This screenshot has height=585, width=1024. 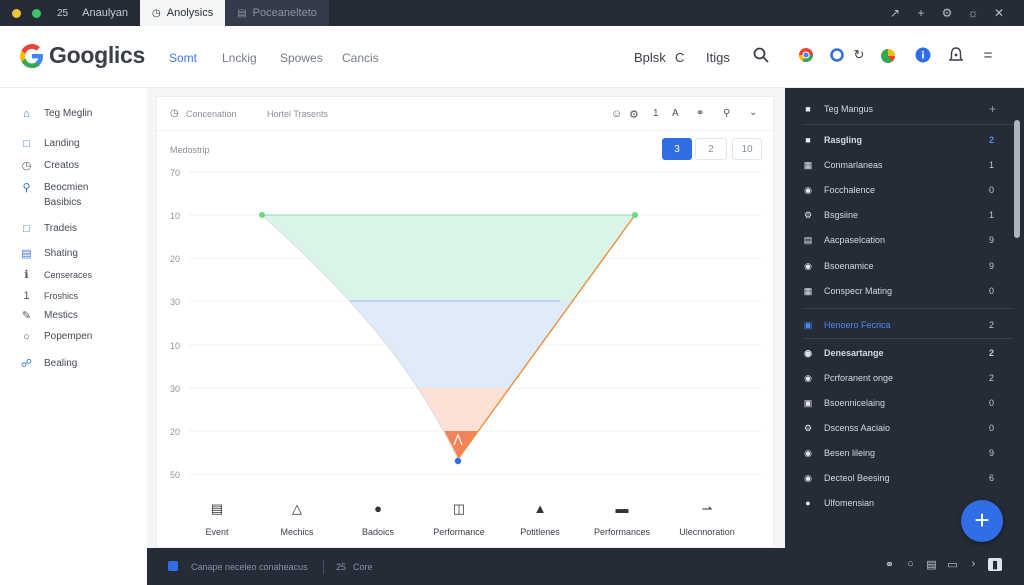 I want to click on header-link-c: C, so click(x=679, y=57).